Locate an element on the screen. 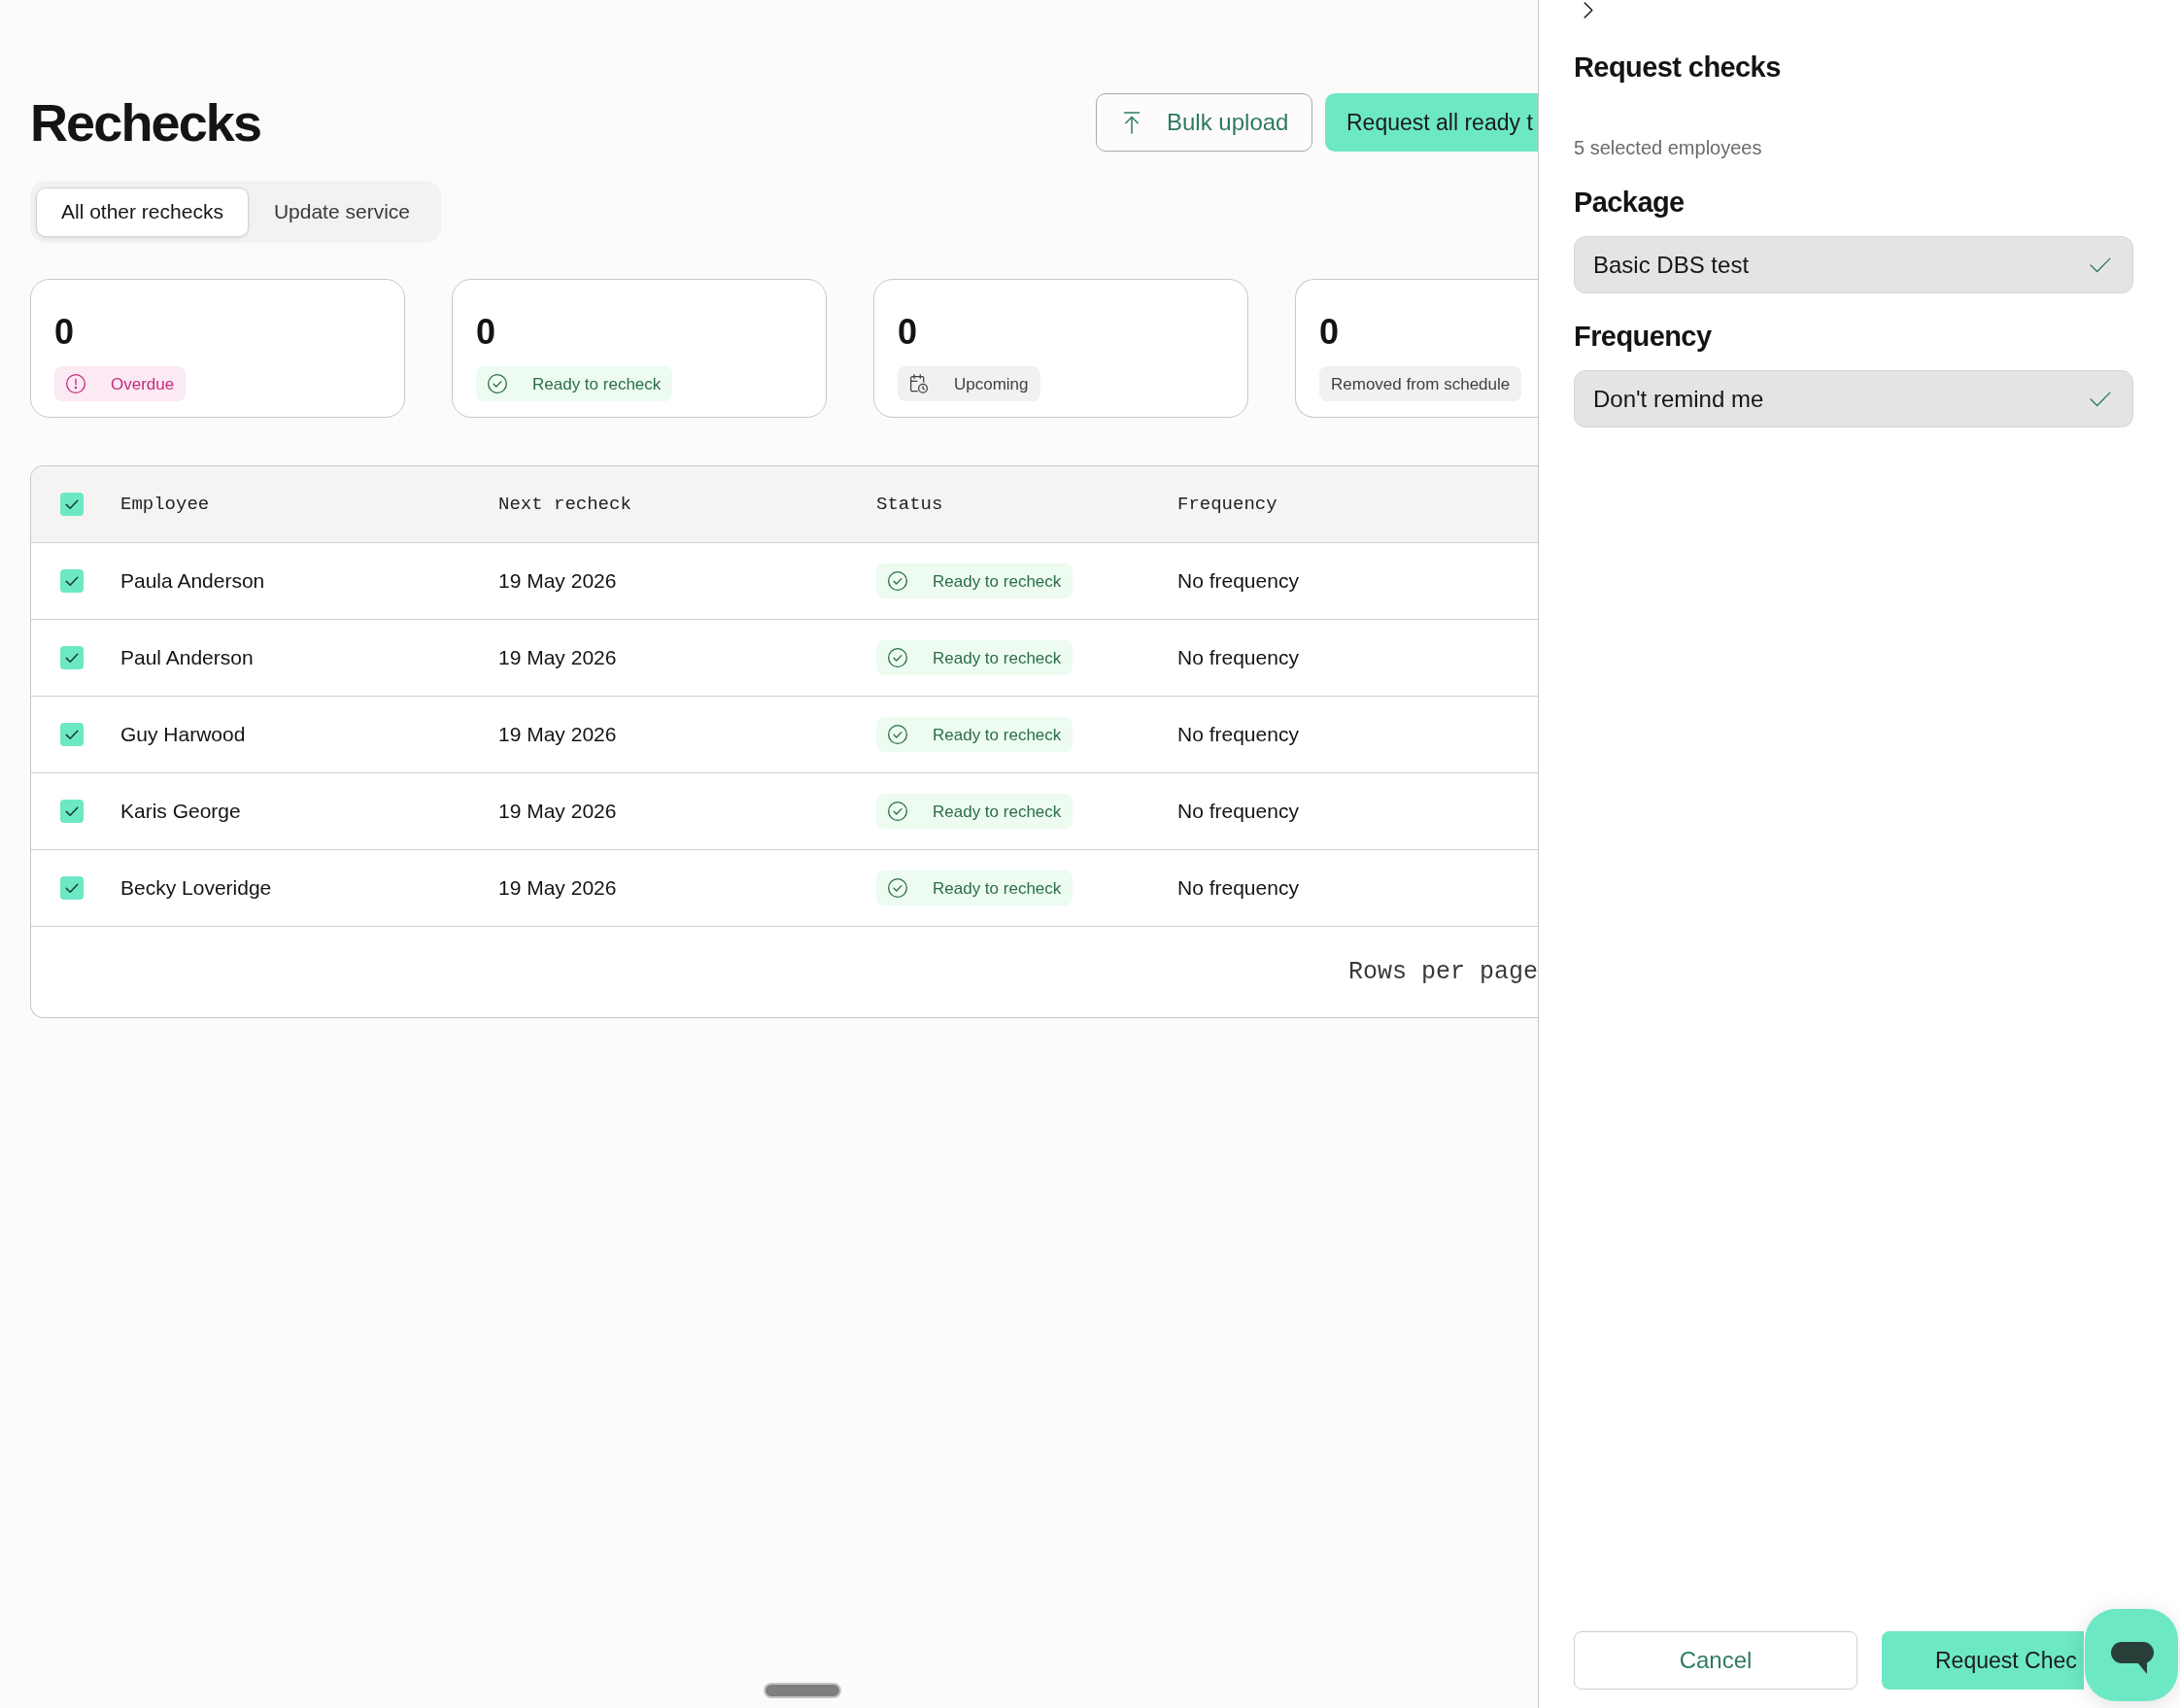 The image size is (2180, 1708). status-label: Overdue is located at coordinates (143, 384).